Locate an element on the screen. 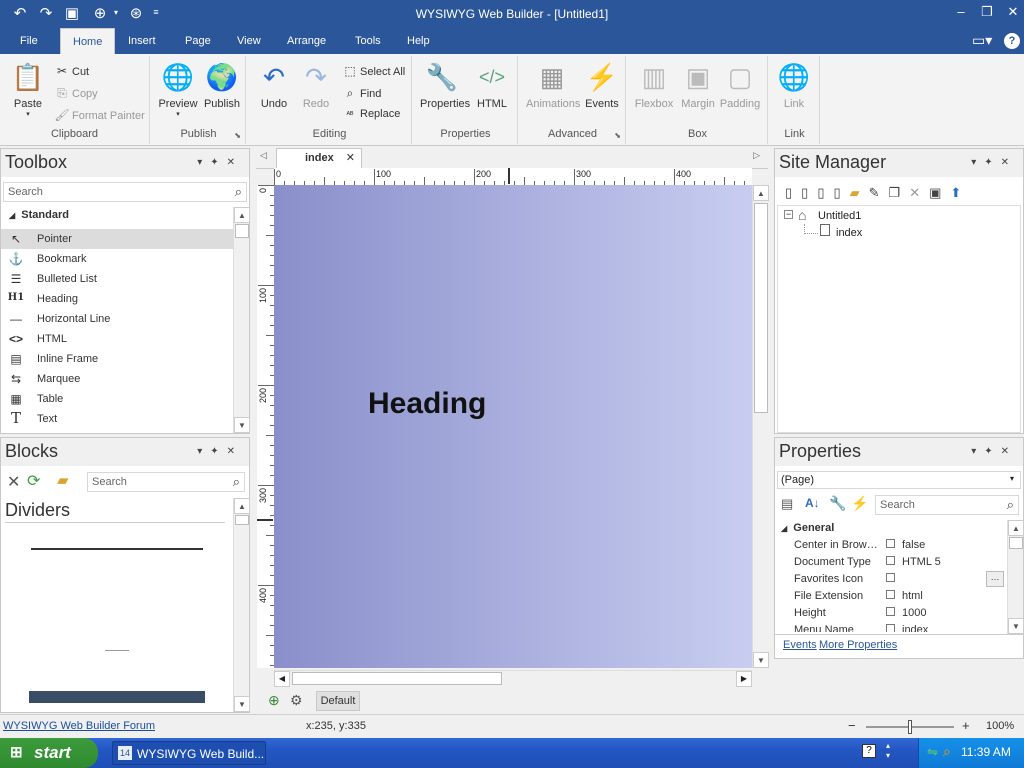  padding-button: ▢ Padding is located at coordinates (740, 85).